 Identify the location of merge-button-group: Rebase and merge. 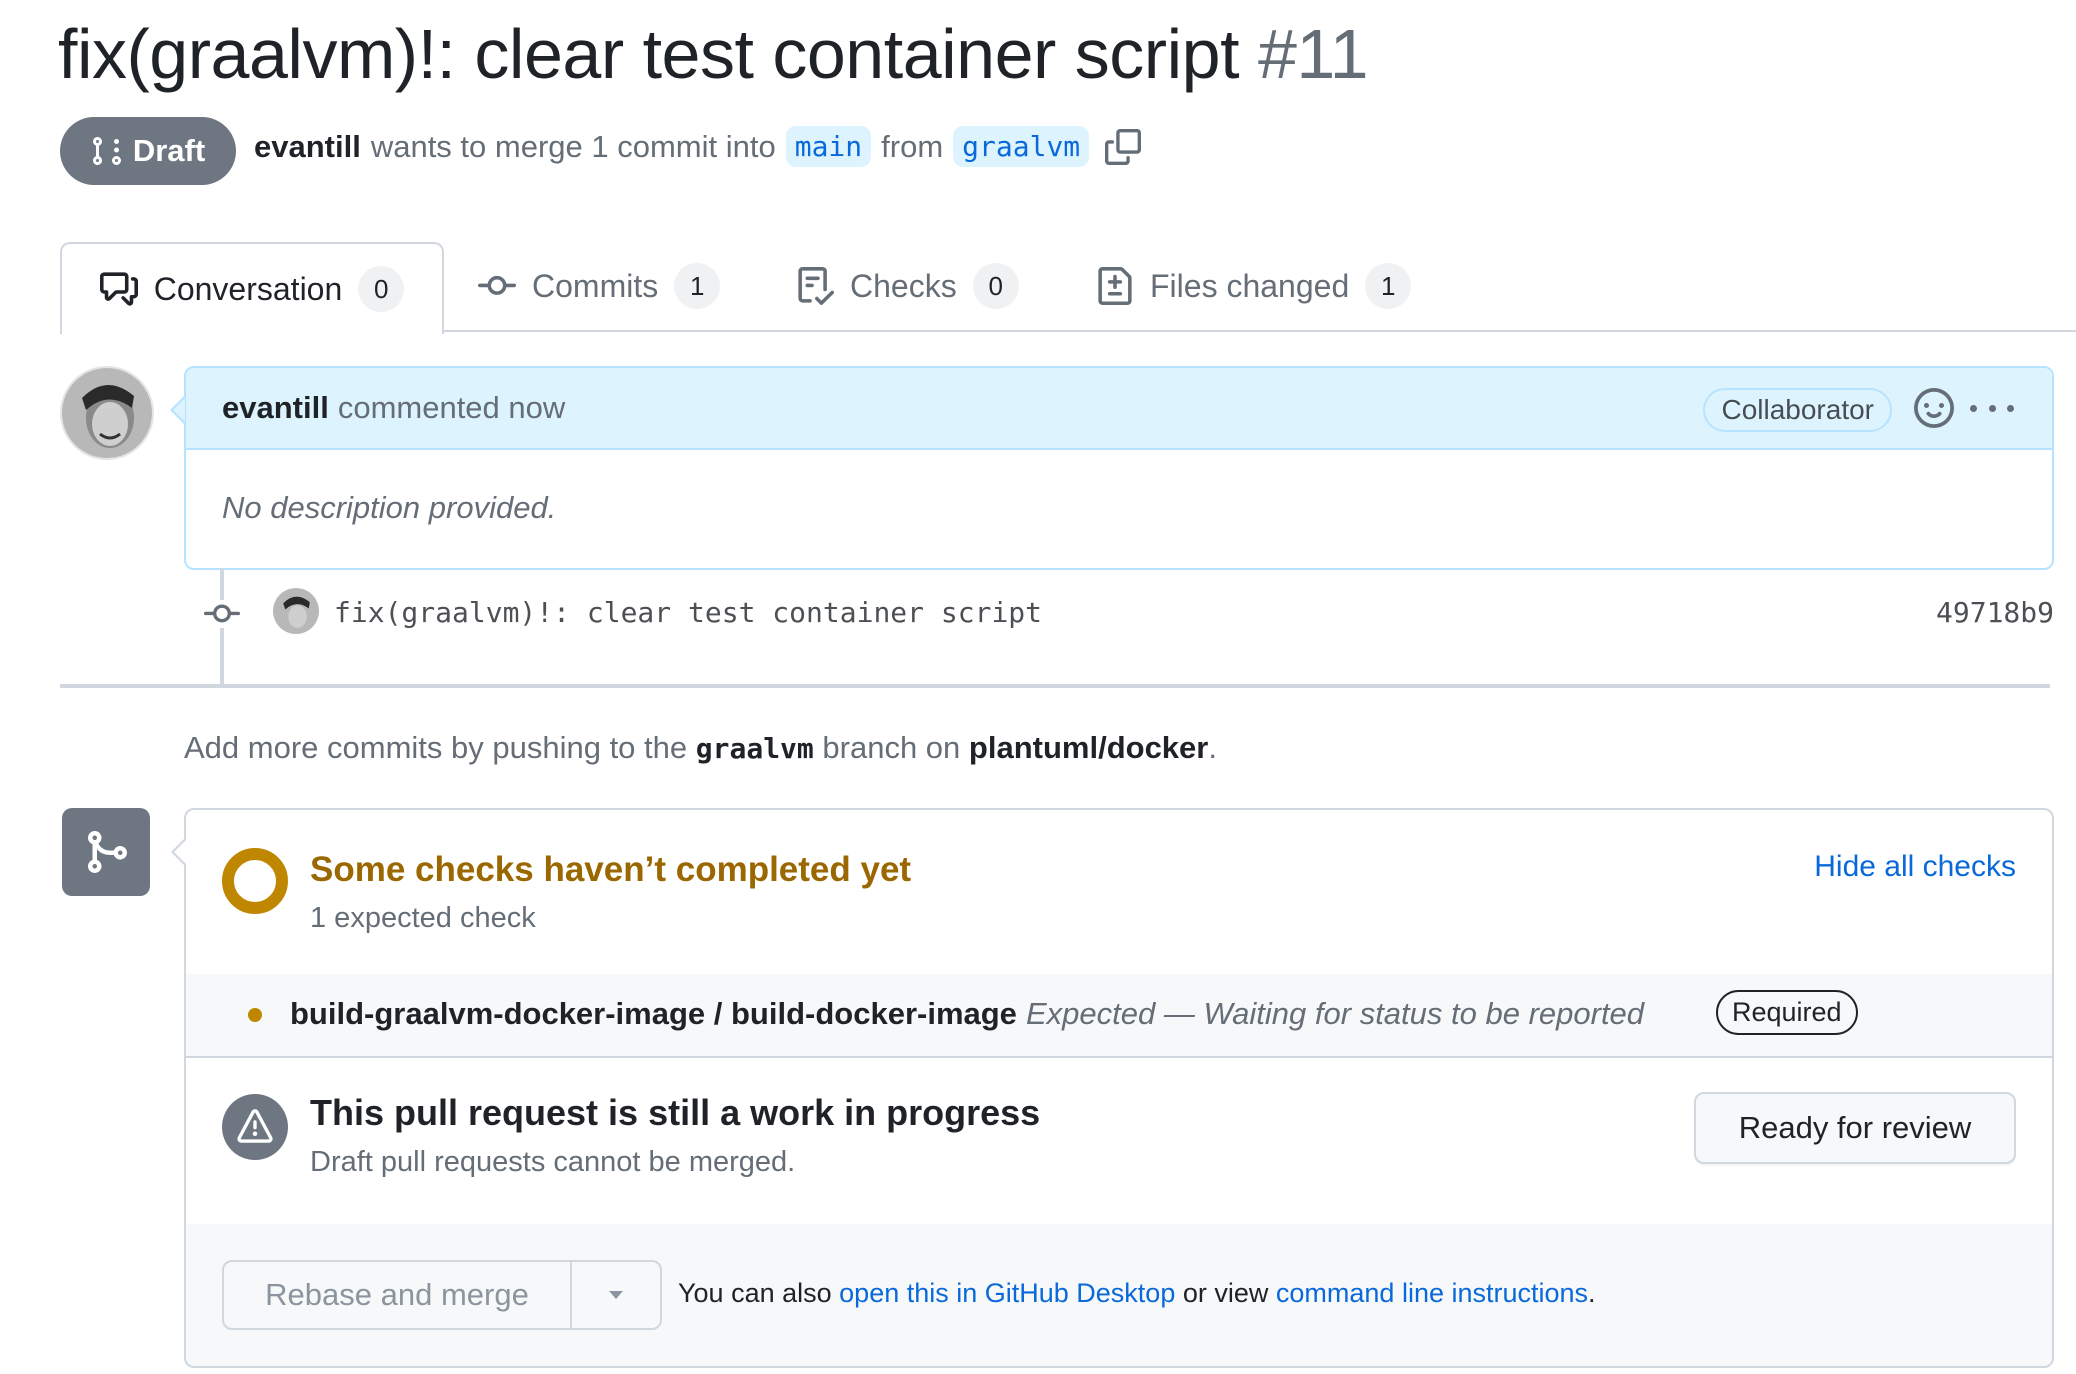
(442, 1295).